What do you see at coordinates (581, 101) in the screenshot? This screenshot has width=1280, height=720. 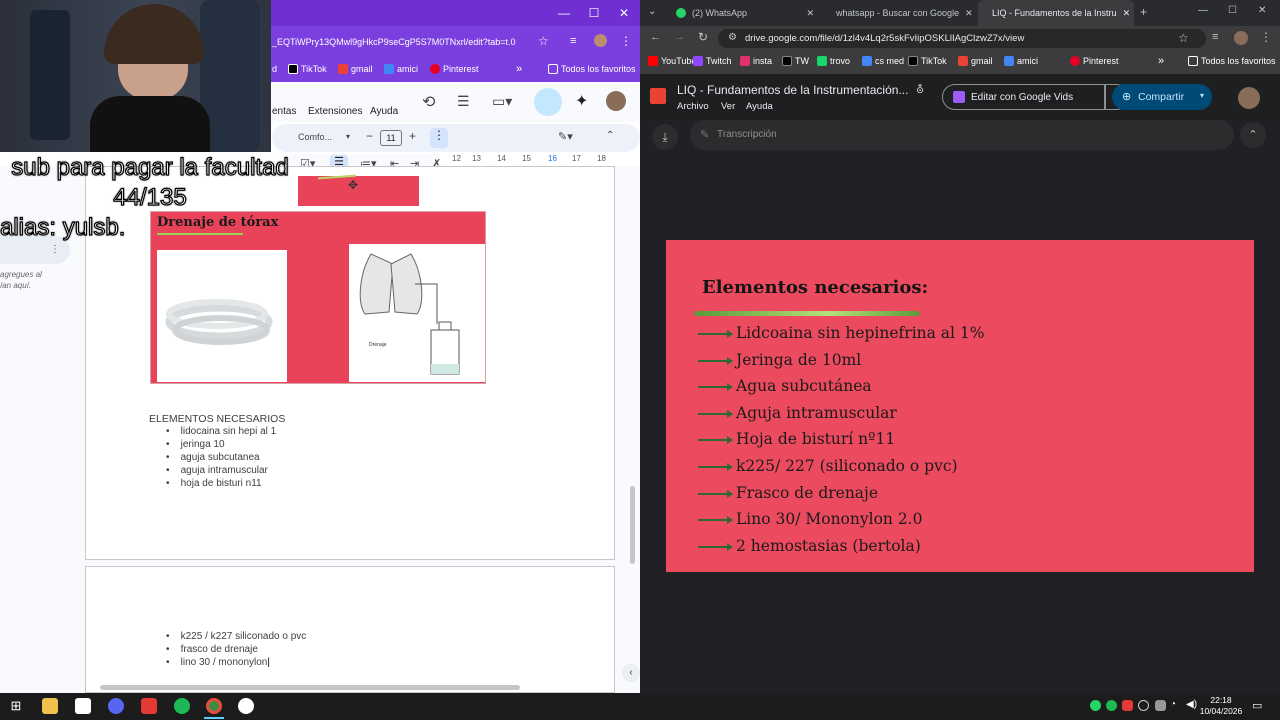 I see `gemini-icon: ✦` at bounding box center [581, 101].